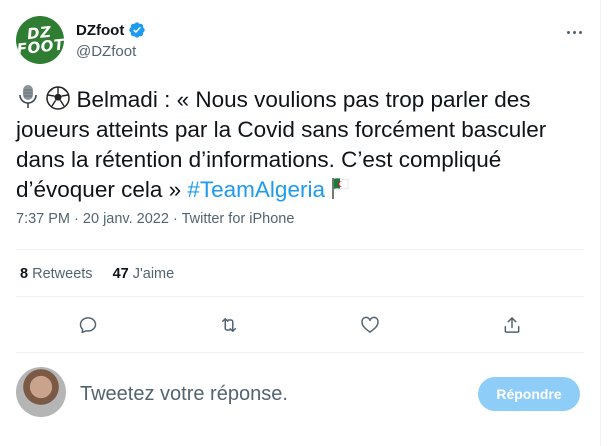 The width and height of the screenshot is (616, 446). I want to click on retweets-label: Retweets, so click(62, 274).